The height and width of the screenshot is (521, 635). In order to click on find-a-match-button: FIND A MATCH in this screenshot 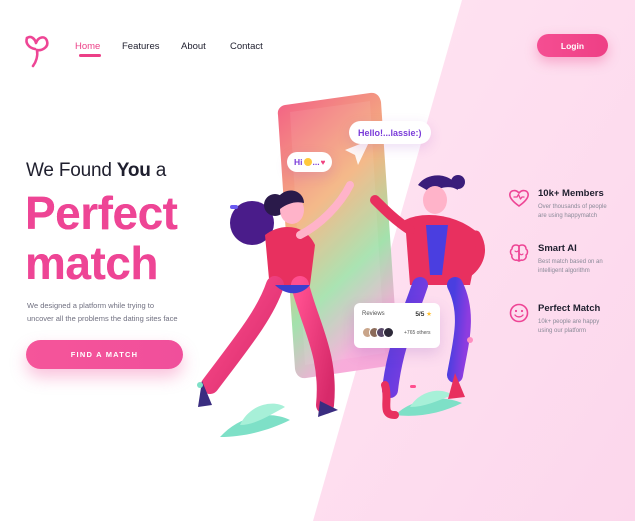, I will do `click(104, 354)`.